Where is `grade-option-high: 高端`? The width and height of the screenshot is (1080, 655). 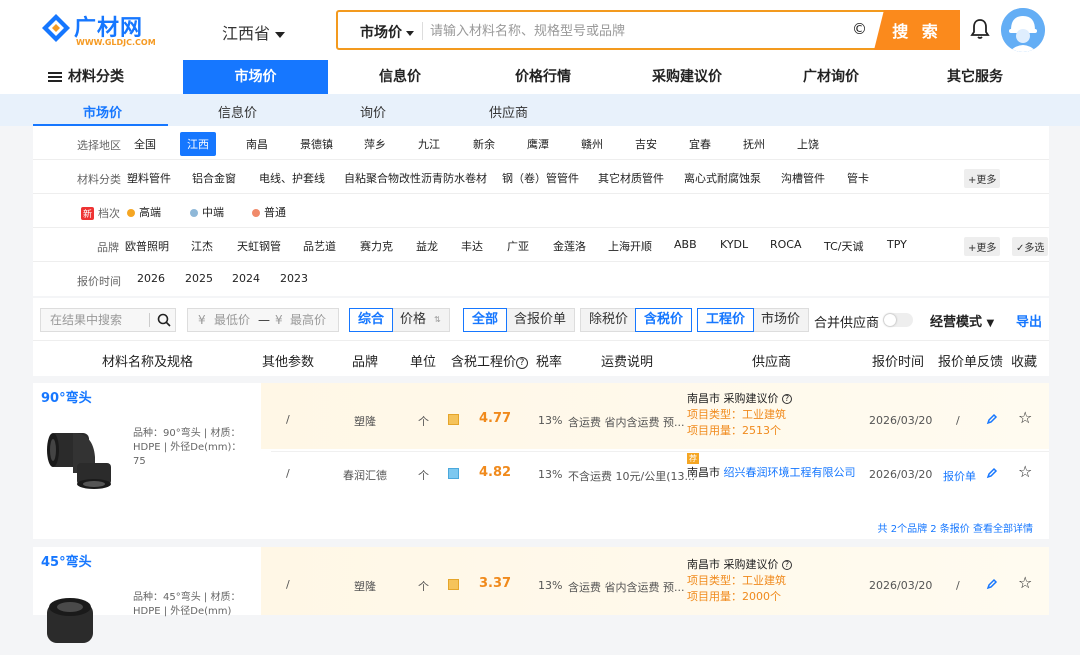 grade-option-high: 高端 is located at coordinates (144, 212).